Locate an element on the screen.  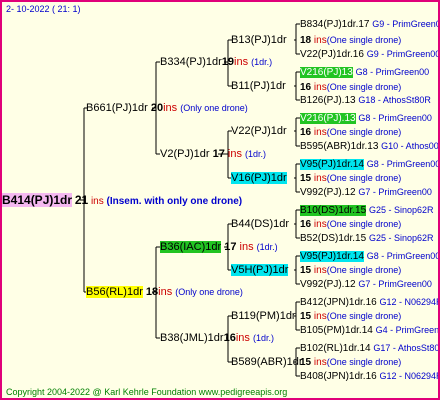
gen4-sire: B105(PM)1dr.14 G4 - PrimGreen00 is located at coordinates (370, 330).